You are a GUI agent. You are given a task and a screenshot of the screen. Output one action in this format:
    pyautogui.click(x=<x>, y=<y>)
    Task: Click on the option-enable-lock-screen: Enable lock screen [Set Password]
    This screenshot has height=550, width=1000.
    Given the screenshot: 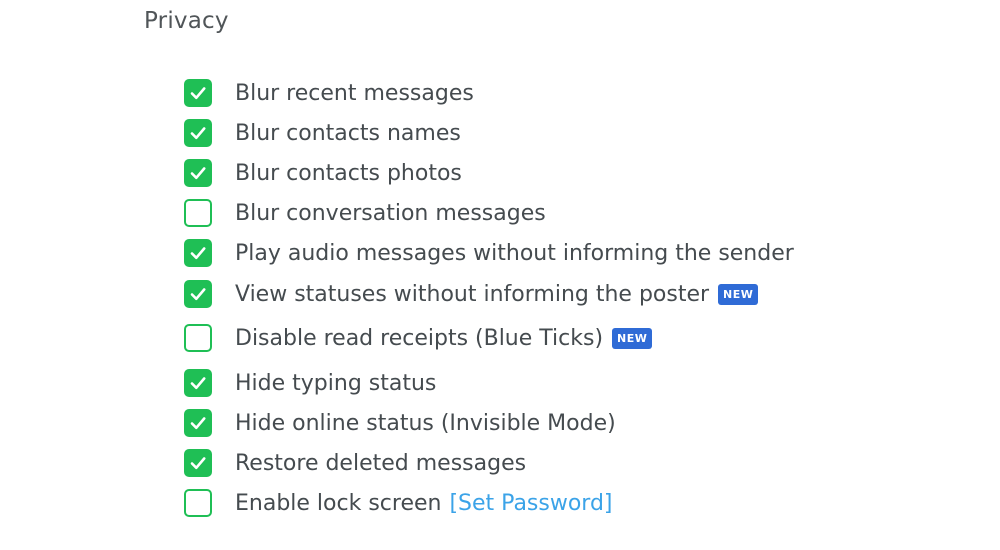 What is the action you would take?
    pyautogui.click(x=398, y=503)
    